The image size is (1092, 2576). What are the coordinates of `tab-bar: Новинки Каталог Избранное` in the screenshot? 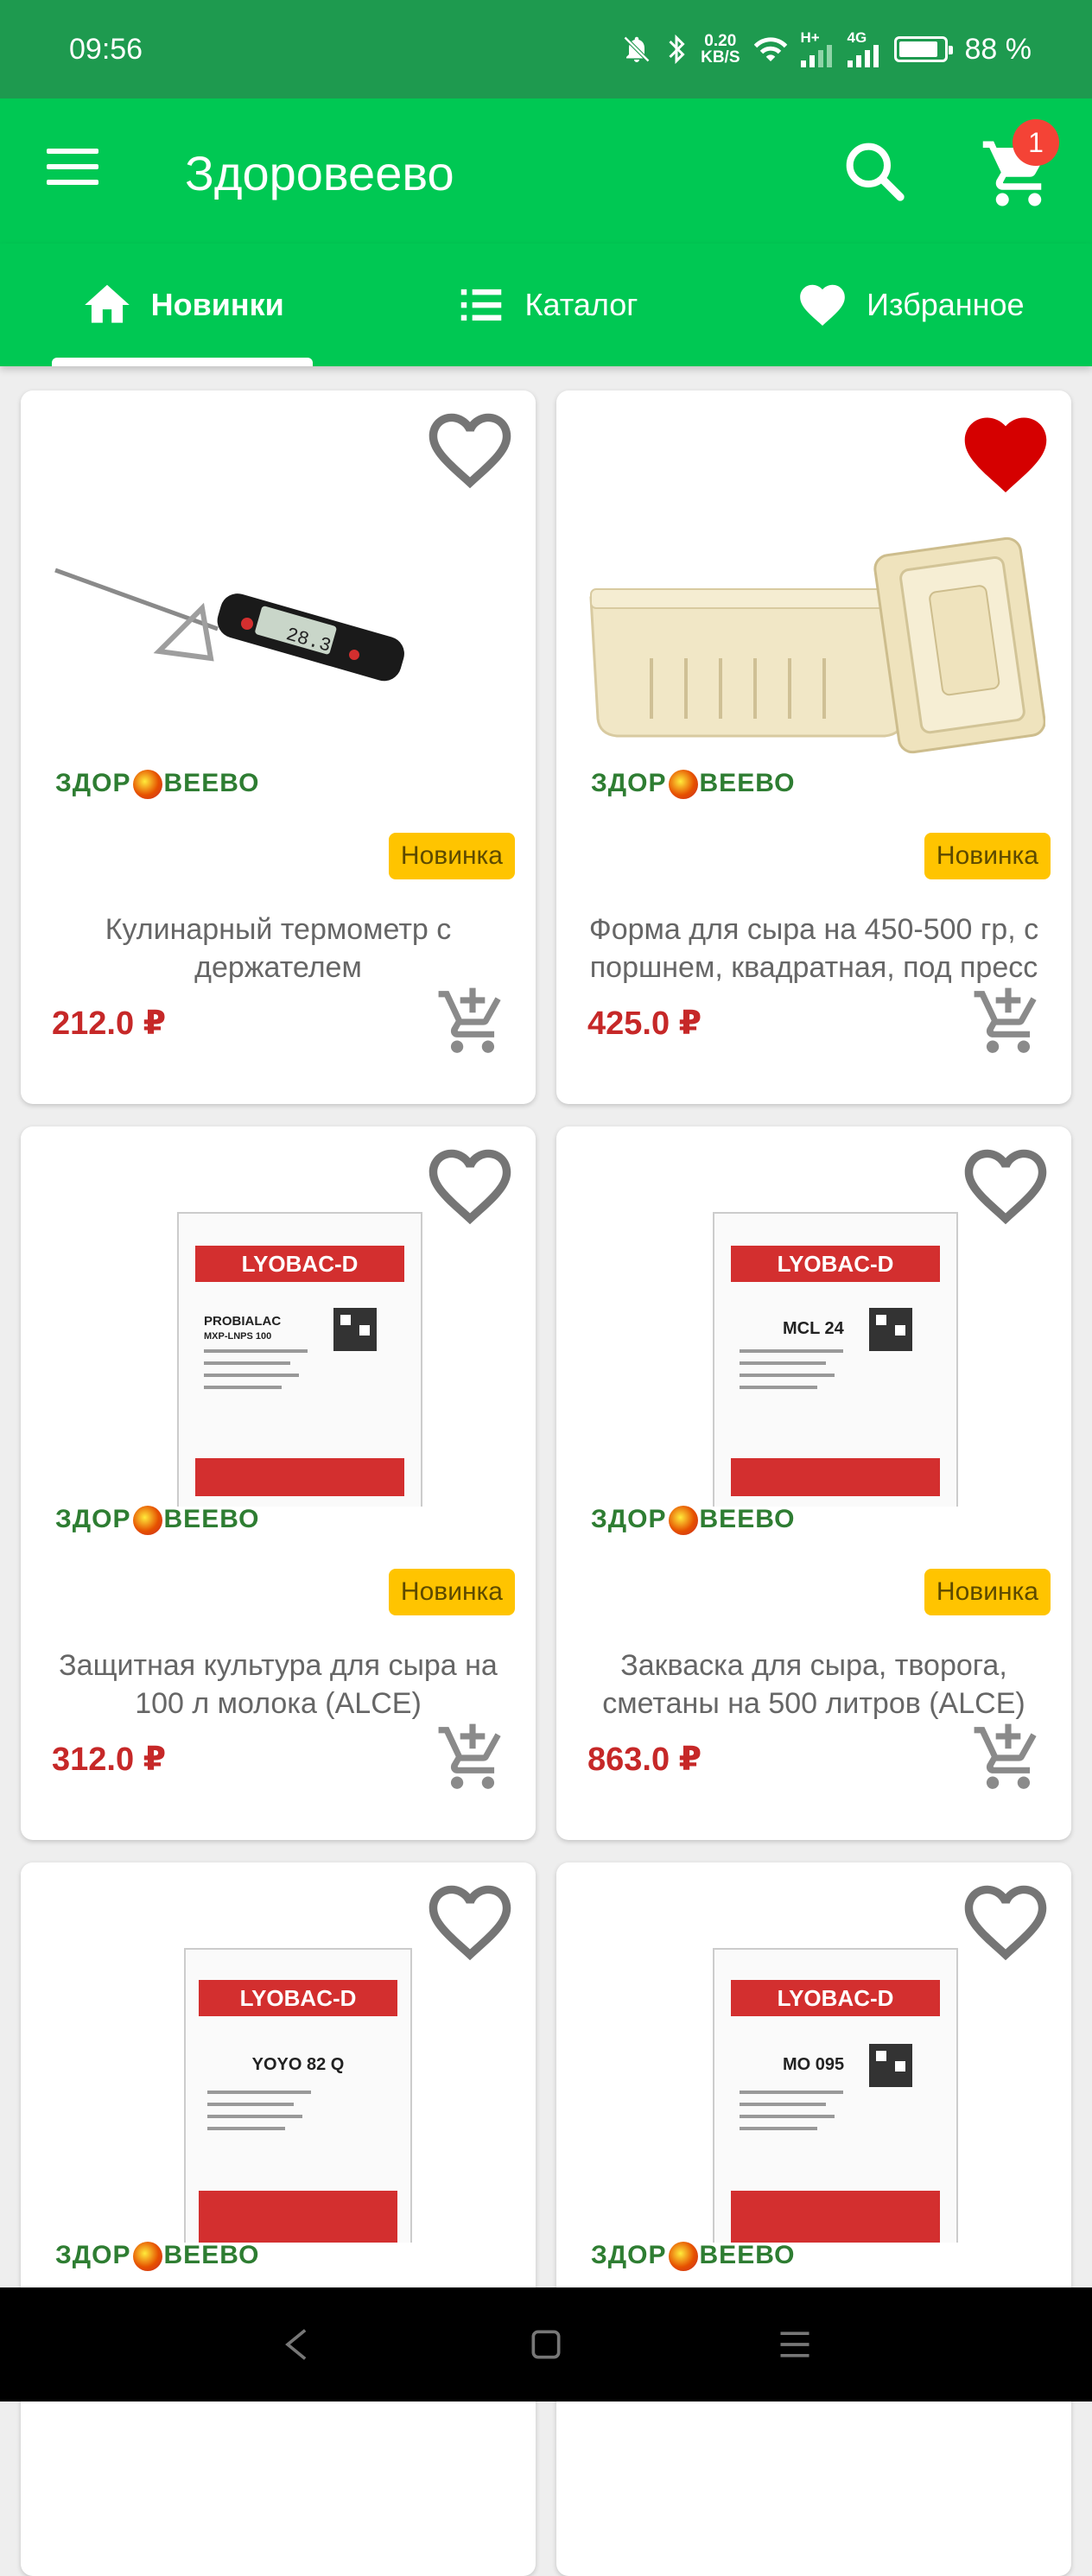 It's located at (546, 305).